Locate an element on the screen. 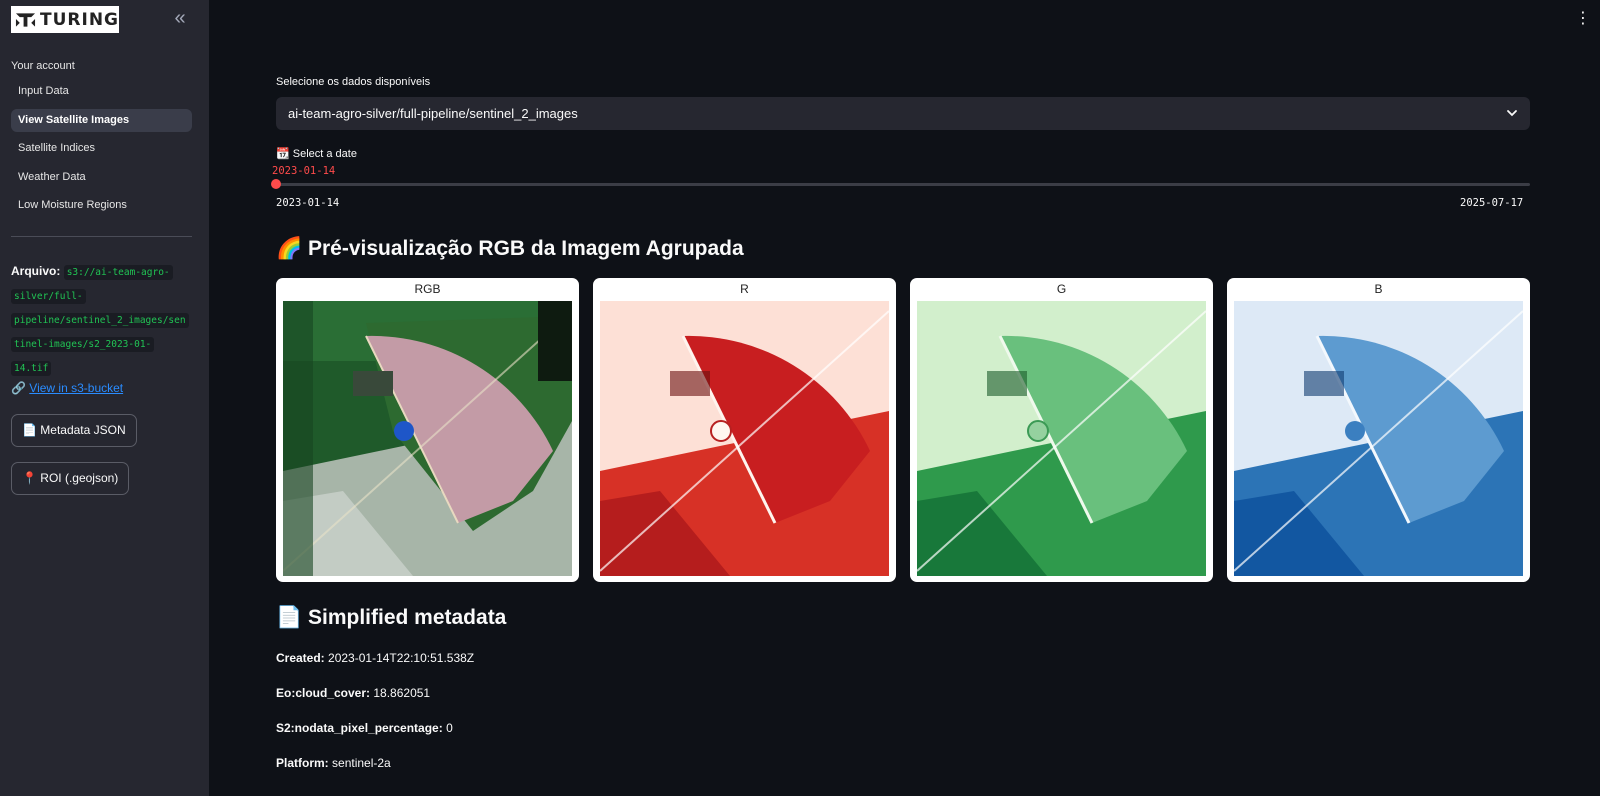  preview-card-title: R is located at coordinates (744, 289).